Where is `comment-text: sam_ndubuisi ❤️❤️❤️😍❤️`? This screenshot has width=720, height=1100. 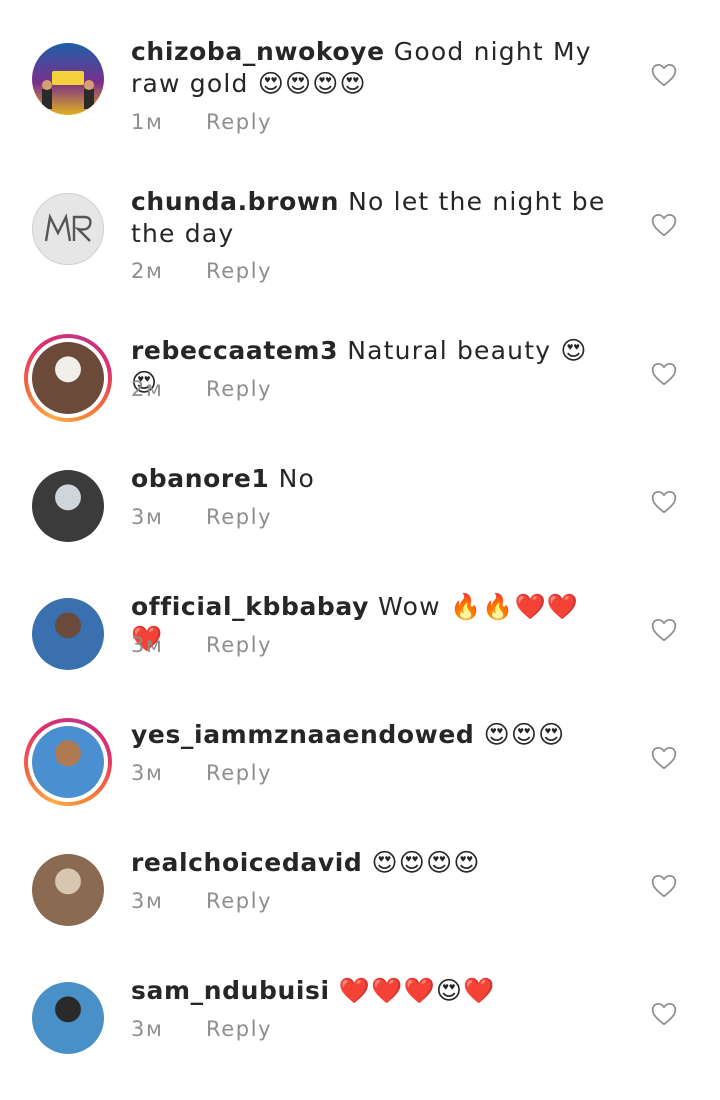 comment-text: sam_ndubuisi ❤️❤️❤️😍❤️ is located at coordinates (371, 991).